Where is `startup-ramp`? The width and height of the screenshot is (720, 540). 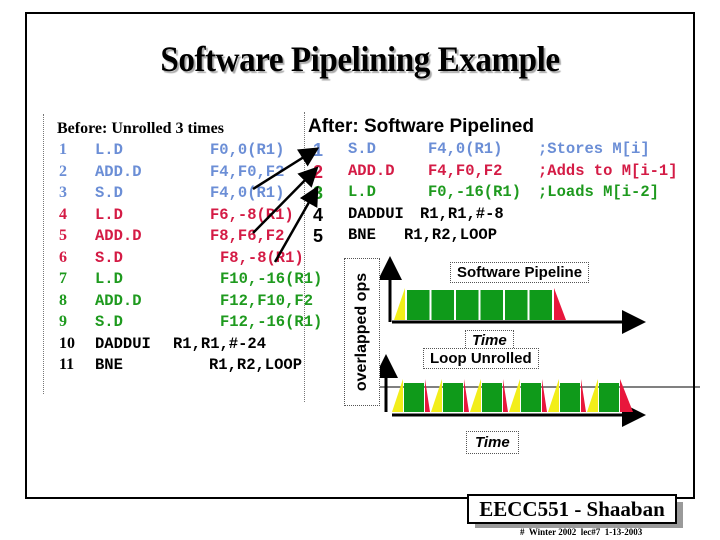 startup-ramp is located at coordinates (399, 304).